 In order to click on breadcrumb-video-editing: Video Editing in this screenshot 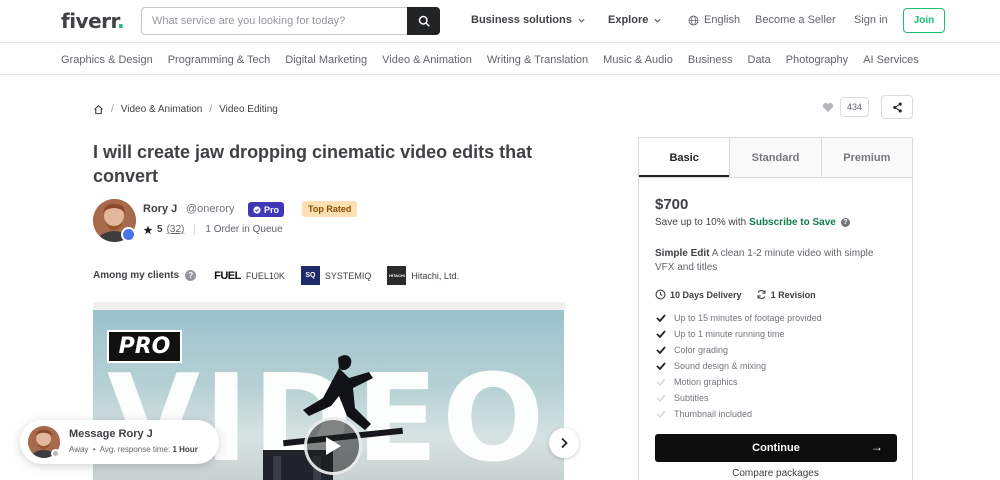, I will do `click(248, 109)`.